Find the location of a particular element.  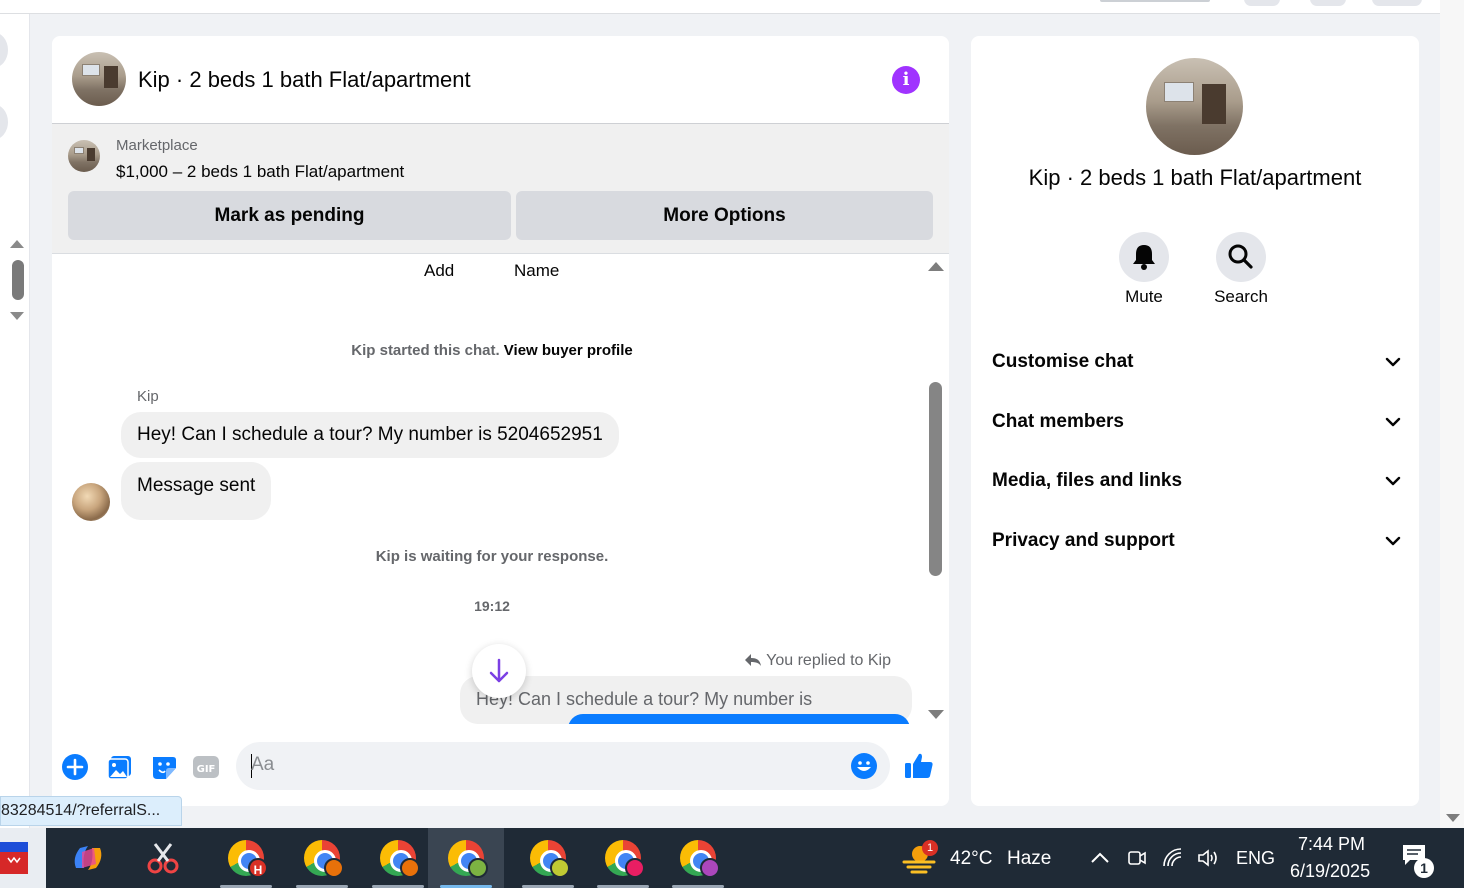

more-options-button: More Options is located at coordinates (724, 215).